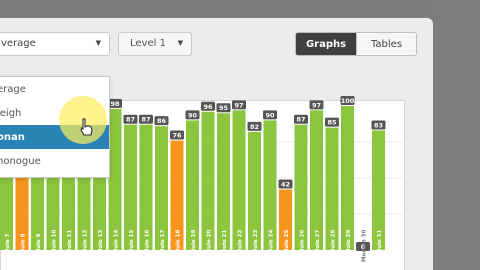  What do you see at coordinates (365, 246) in the screenshot?
I see `tick-label: Module 30` at bounding box center [365, 246].